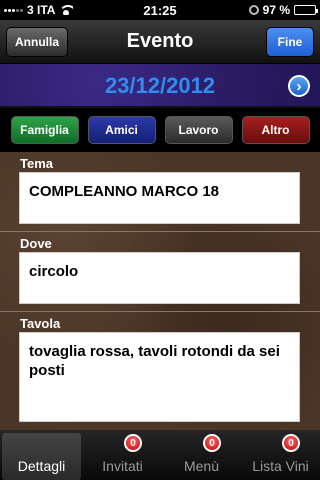 The height and width of the screenshot is (480, 320). Describe the element at coordinates (159, 278) in the screenshot. I see `dove-field: circolo` at that location.